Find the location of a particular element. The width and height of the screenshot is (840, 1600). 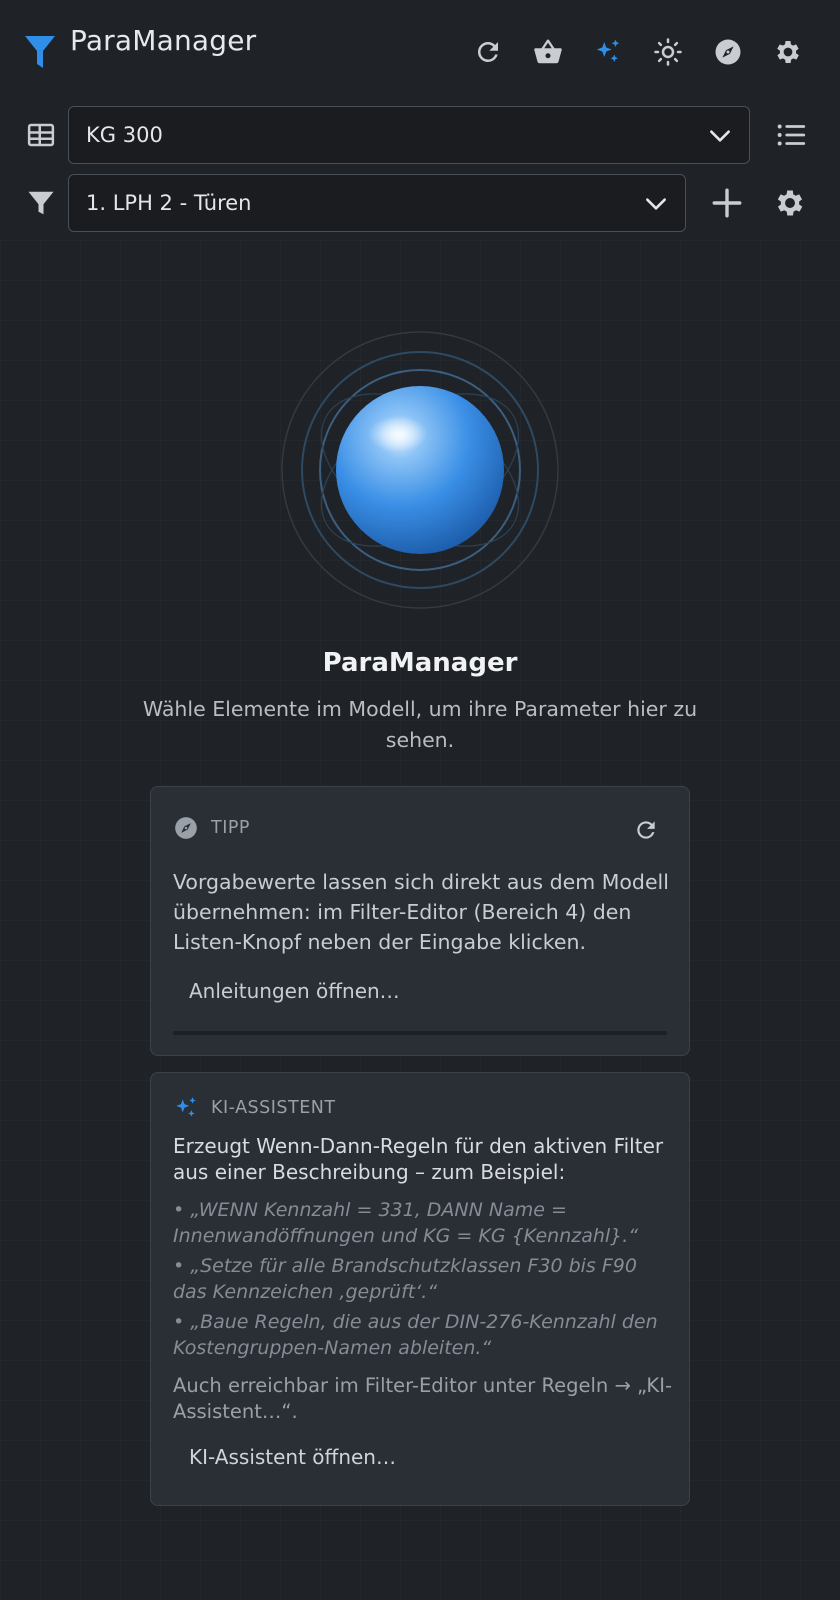

refresh-button is located at coordinates (488, 52).